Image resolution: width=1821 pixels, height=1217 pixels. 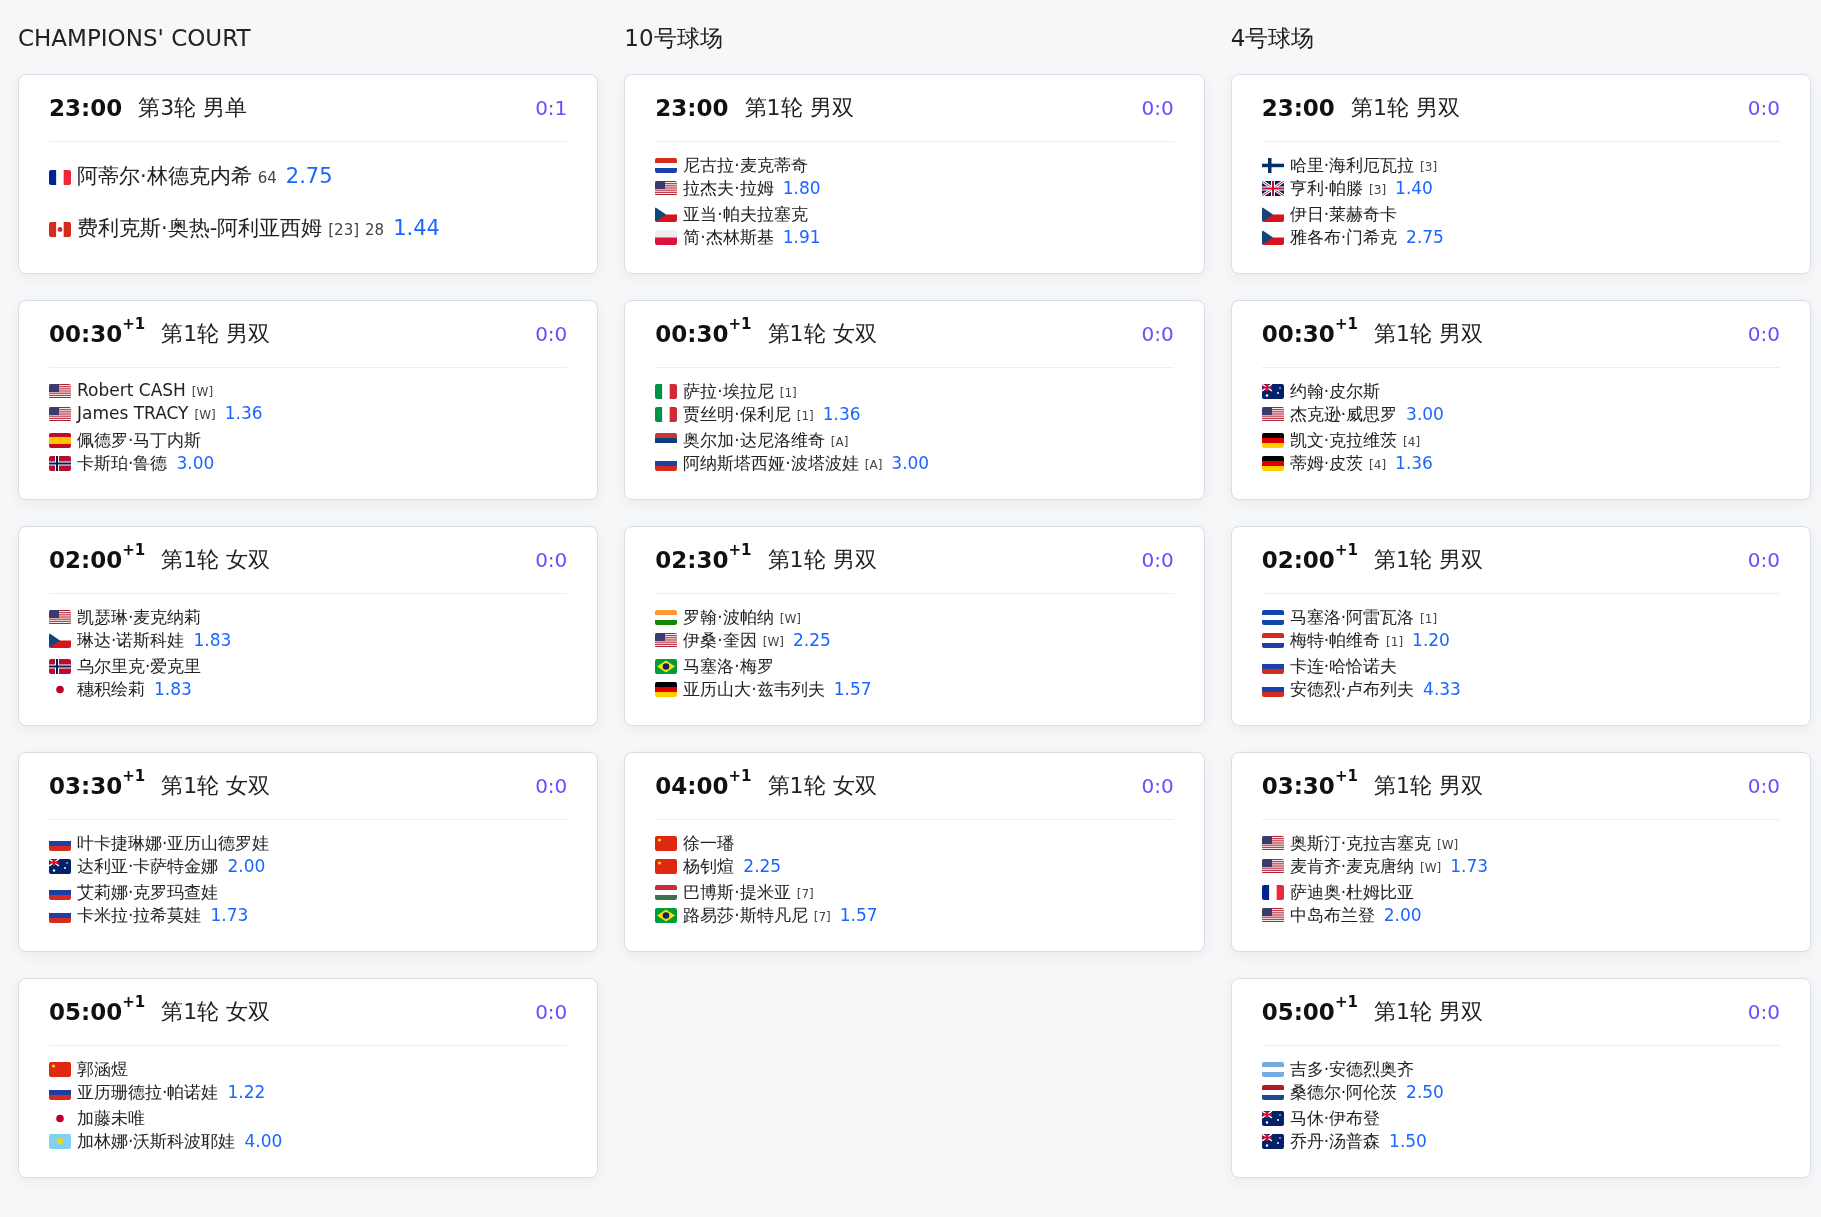 I want to click on player-name: 萨拉·埃拉尼, so click(x=728, y=391).